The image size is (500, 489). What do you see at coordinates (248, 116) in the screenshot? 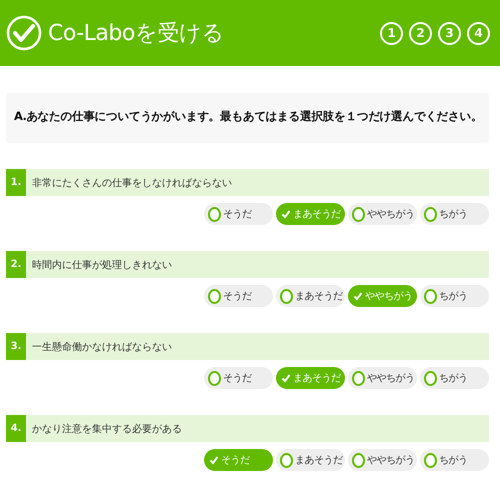
I see `instruction-text: A.あなたの仕事についてうかがいます。最もあてはまる選択肢を１つだけ選んでください。` at bounding box center [248, 116].